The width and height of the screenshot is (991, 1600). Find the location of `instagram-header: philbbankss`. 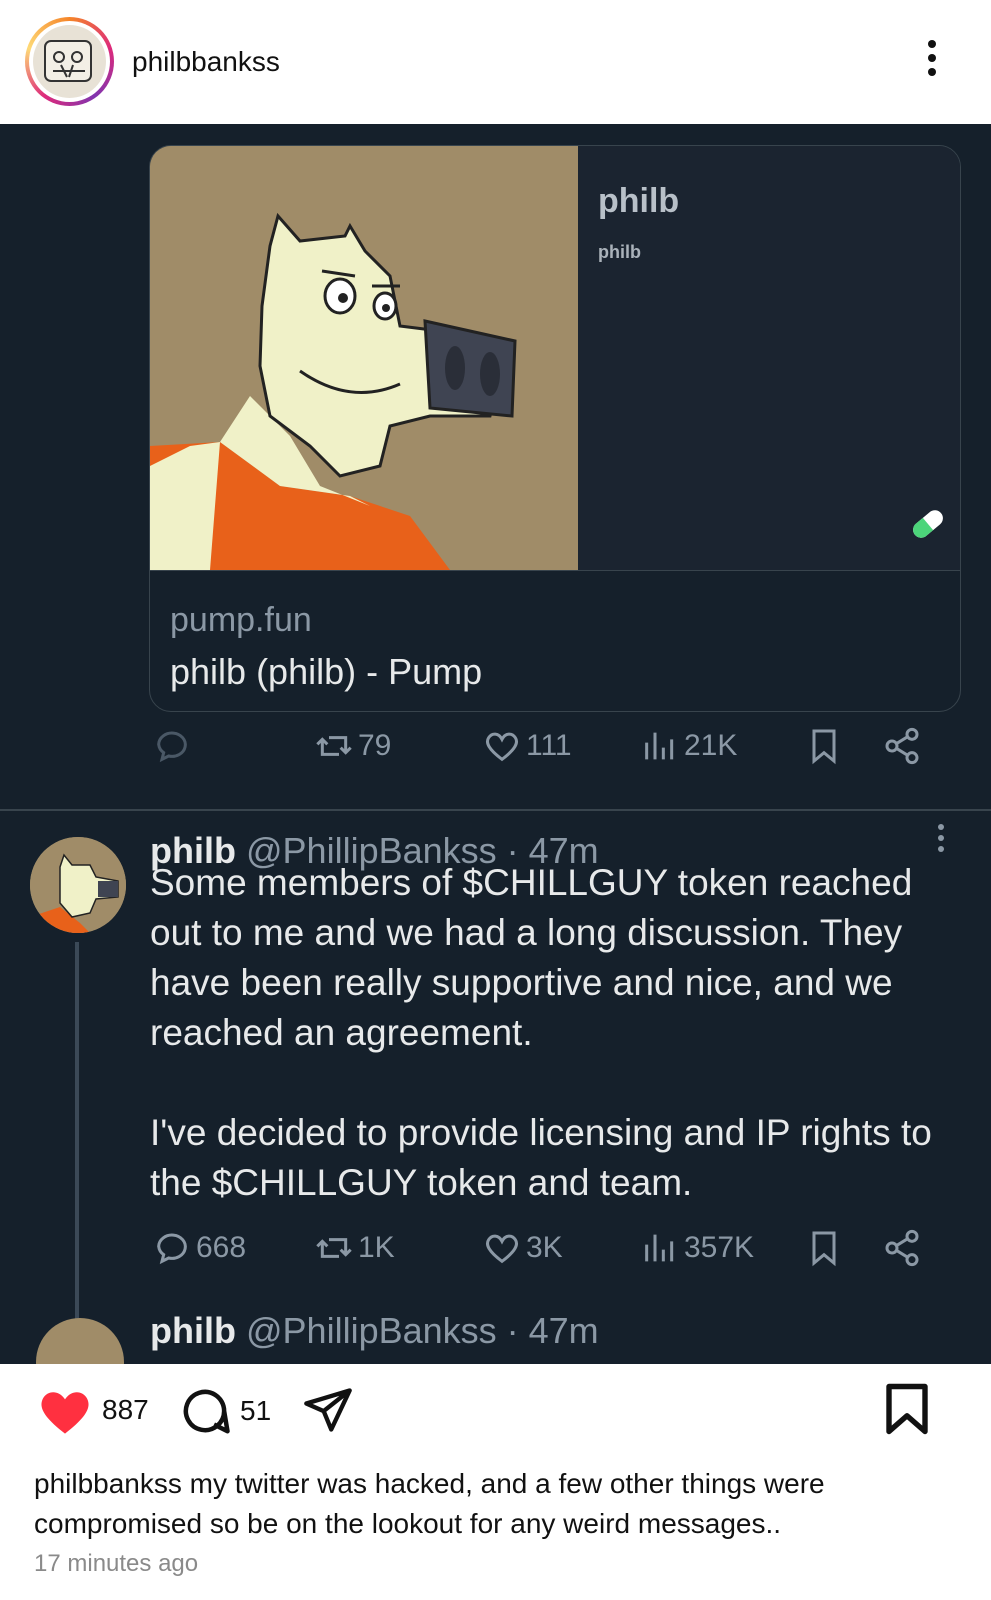

instagram-header: philbbankss is located at coordinates (495, 62).